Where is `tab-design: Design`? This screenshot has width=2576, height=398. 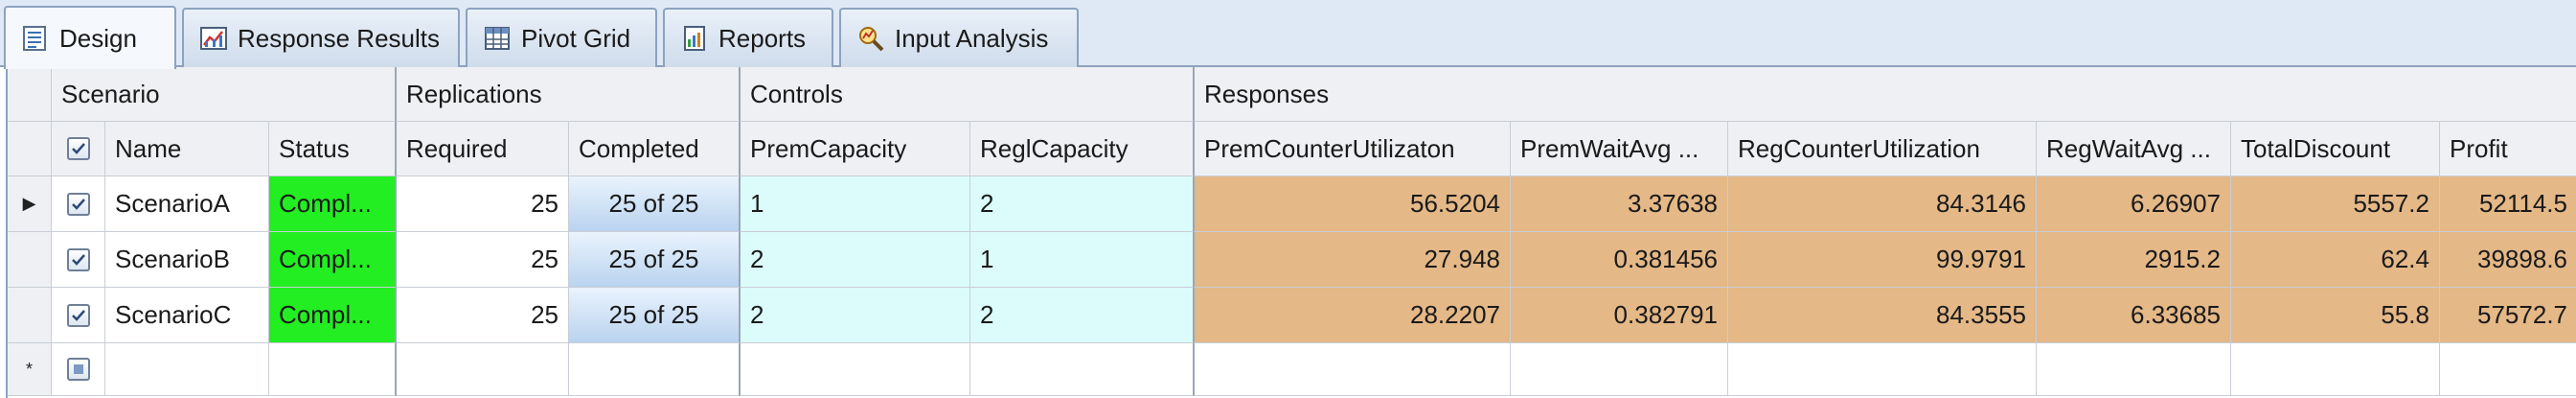 tab-design: Design is located at coordinates (90, 37).